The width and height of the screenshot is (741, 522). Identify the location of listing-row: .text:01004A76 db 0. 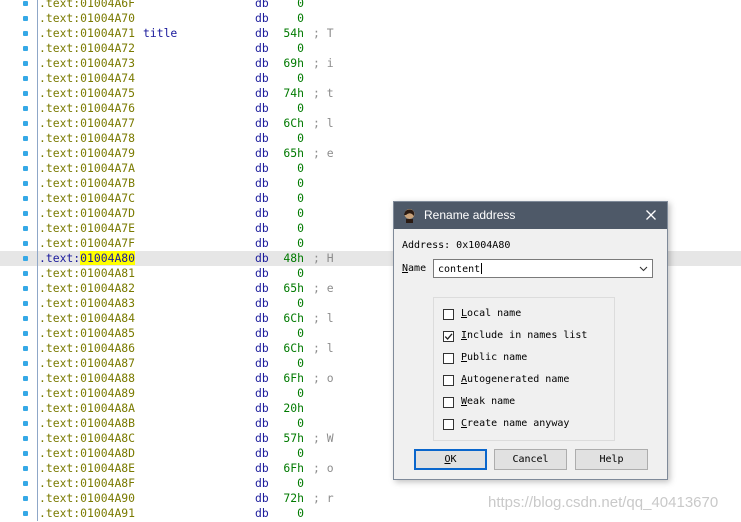
(370, 108).